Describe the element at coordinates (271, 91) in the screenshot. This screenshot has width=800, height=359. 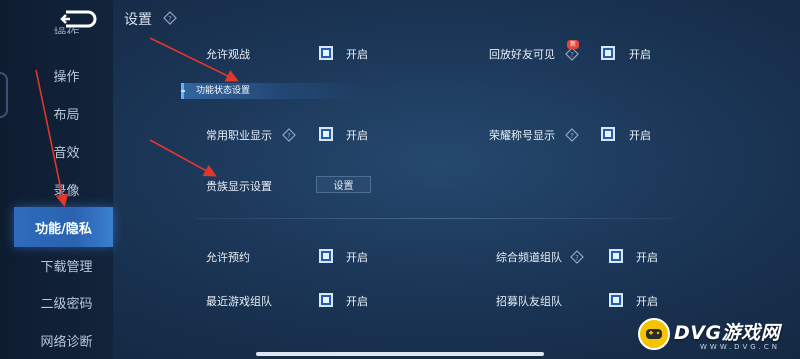
I see `section-banner: 功能状态设置` at that location.